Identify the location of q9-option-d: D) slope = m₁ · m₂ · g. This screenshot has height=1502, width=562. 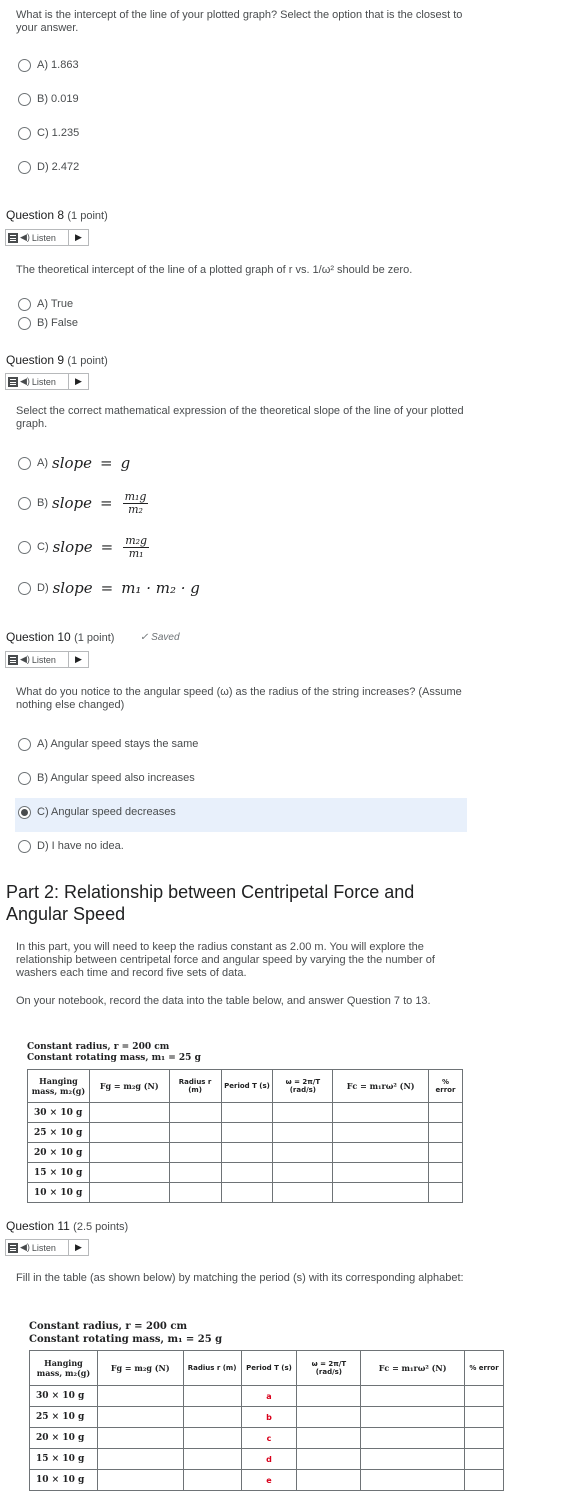
(109, 588).